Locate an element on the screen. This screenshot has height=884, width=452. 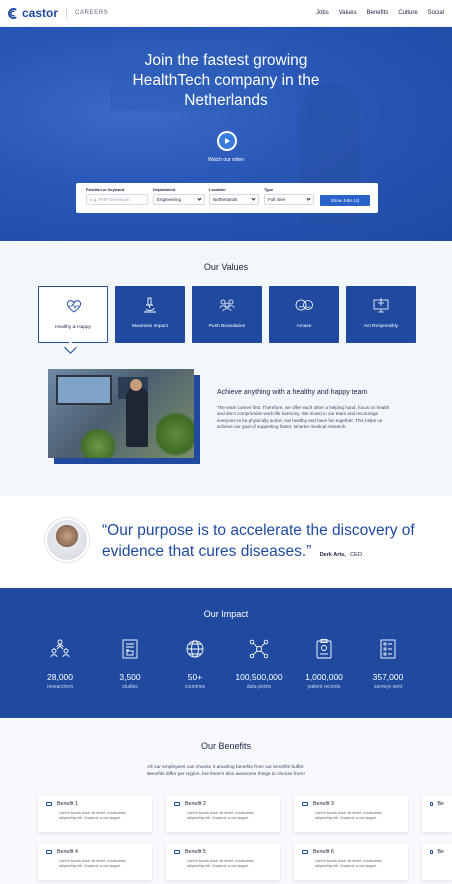
value-card-amaze: Amaze is located at coordinates (304, 314).